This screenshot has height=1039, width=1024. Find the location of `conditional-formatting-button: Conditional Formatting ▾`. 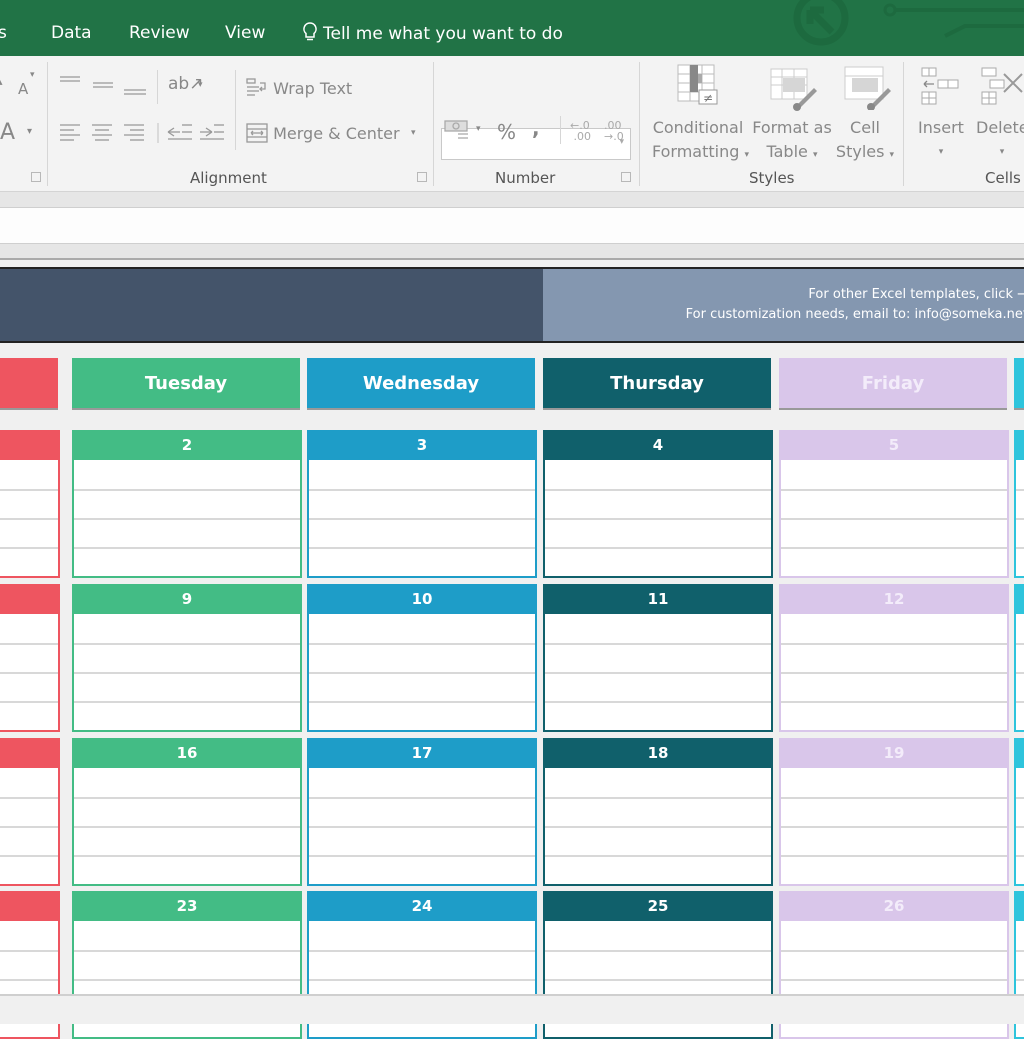

conditional-formatting-button: Conditional Formatting ▾ is located at coordinates (700, 141).